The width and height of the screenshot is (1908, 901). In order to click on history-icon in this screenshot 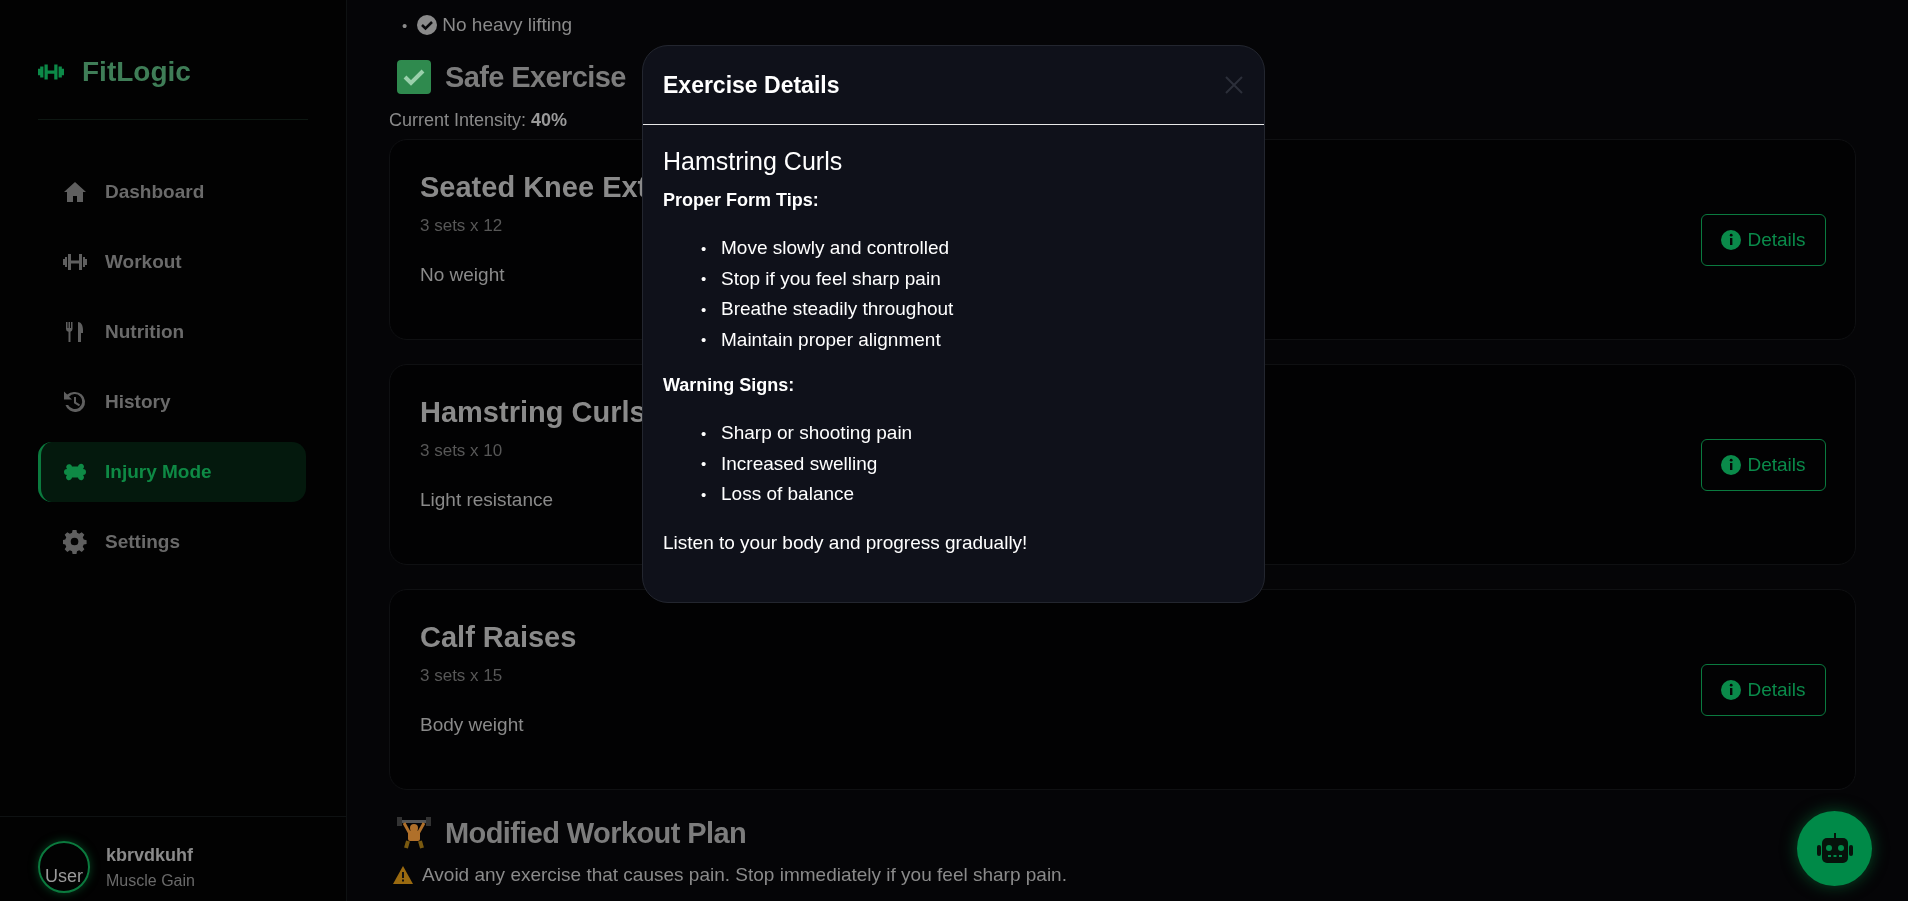, I will do `click(75, 402)`.